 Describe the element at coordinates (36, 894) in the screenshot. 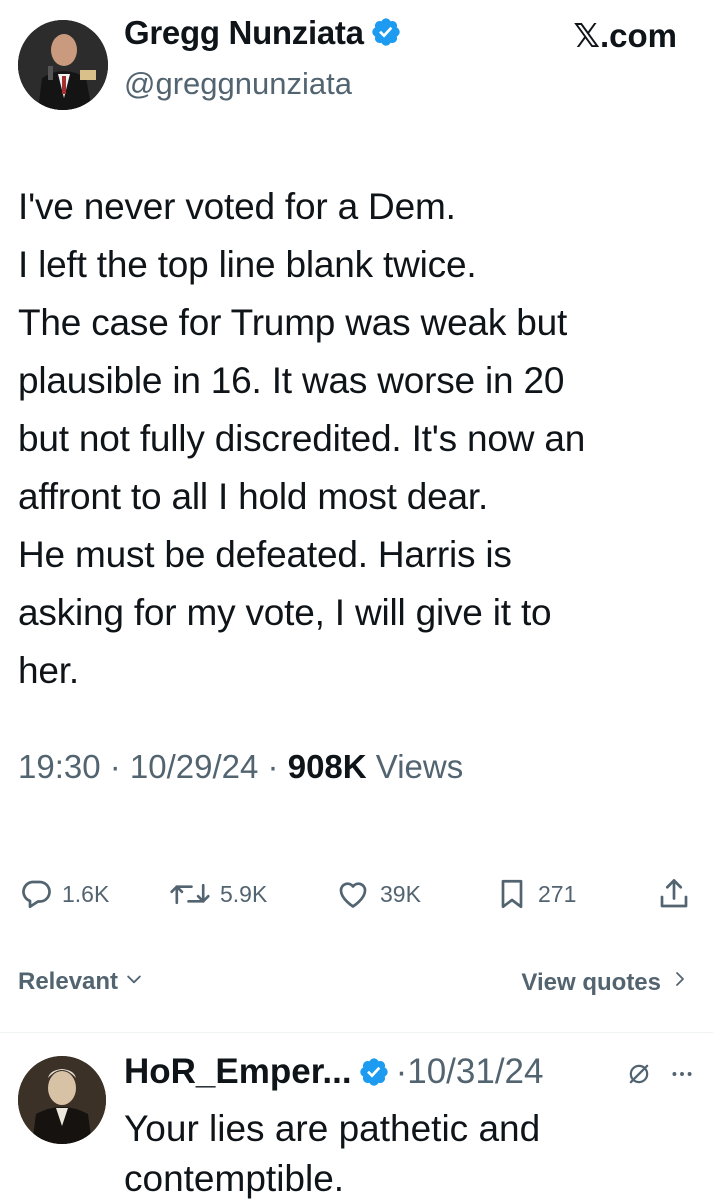

I see `reply-icon` at that location.